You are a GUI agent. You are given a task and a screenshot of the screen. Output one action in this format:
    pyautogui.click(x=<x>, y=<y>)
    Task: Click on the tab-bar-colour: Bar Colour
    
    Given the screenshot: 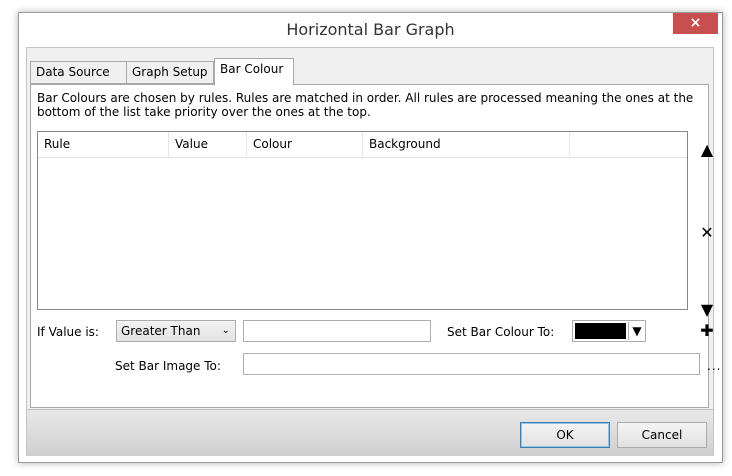 What is the action you would take?
    pyautogui.click(x=254, y=72)
    